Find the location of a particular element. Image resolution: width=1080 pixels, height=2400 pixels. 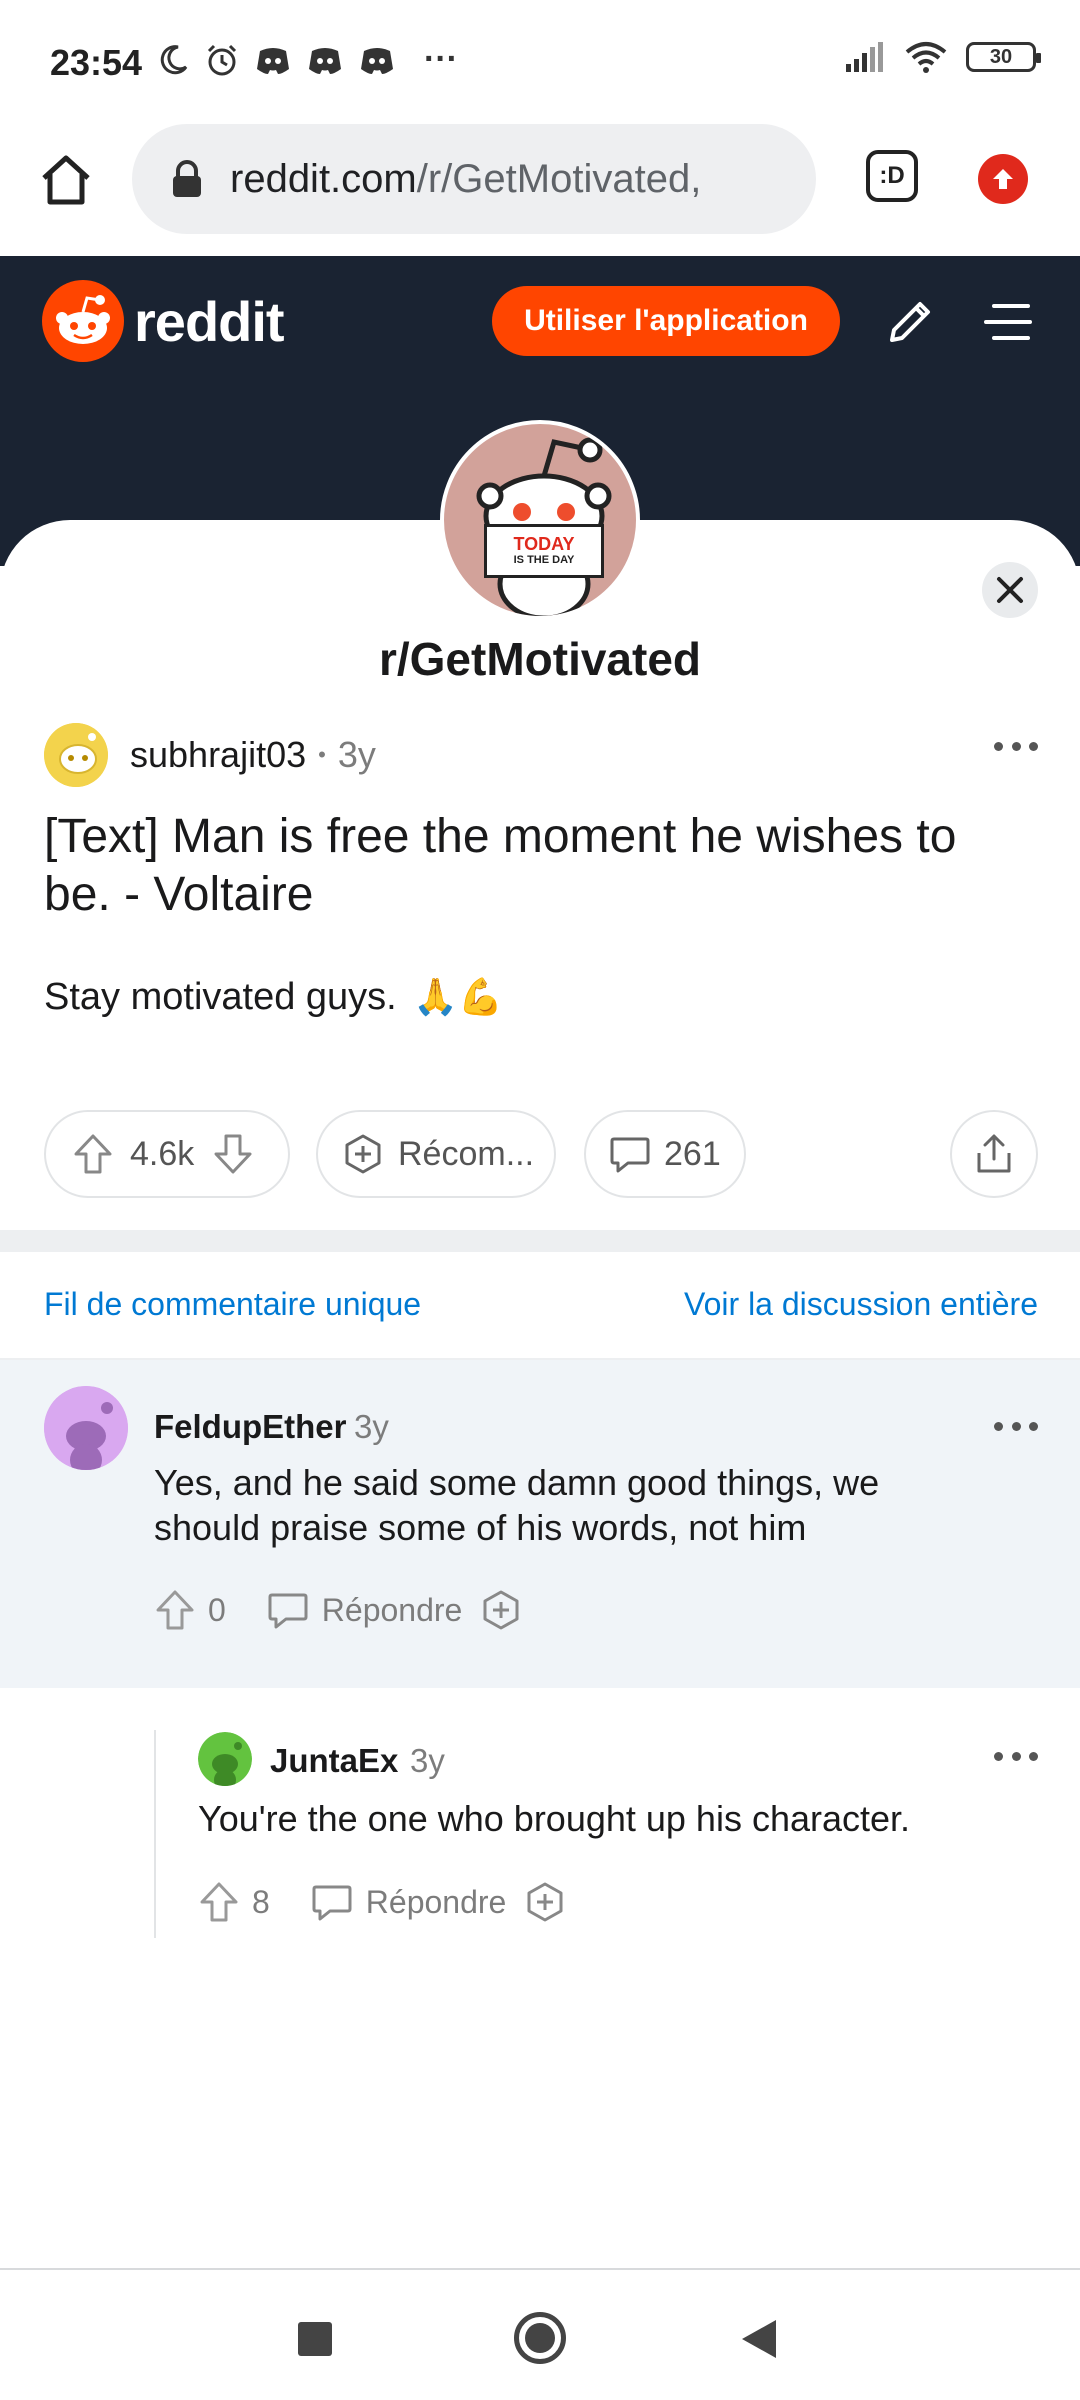

comments-count: 261 is located at coordinates (692, 1153).